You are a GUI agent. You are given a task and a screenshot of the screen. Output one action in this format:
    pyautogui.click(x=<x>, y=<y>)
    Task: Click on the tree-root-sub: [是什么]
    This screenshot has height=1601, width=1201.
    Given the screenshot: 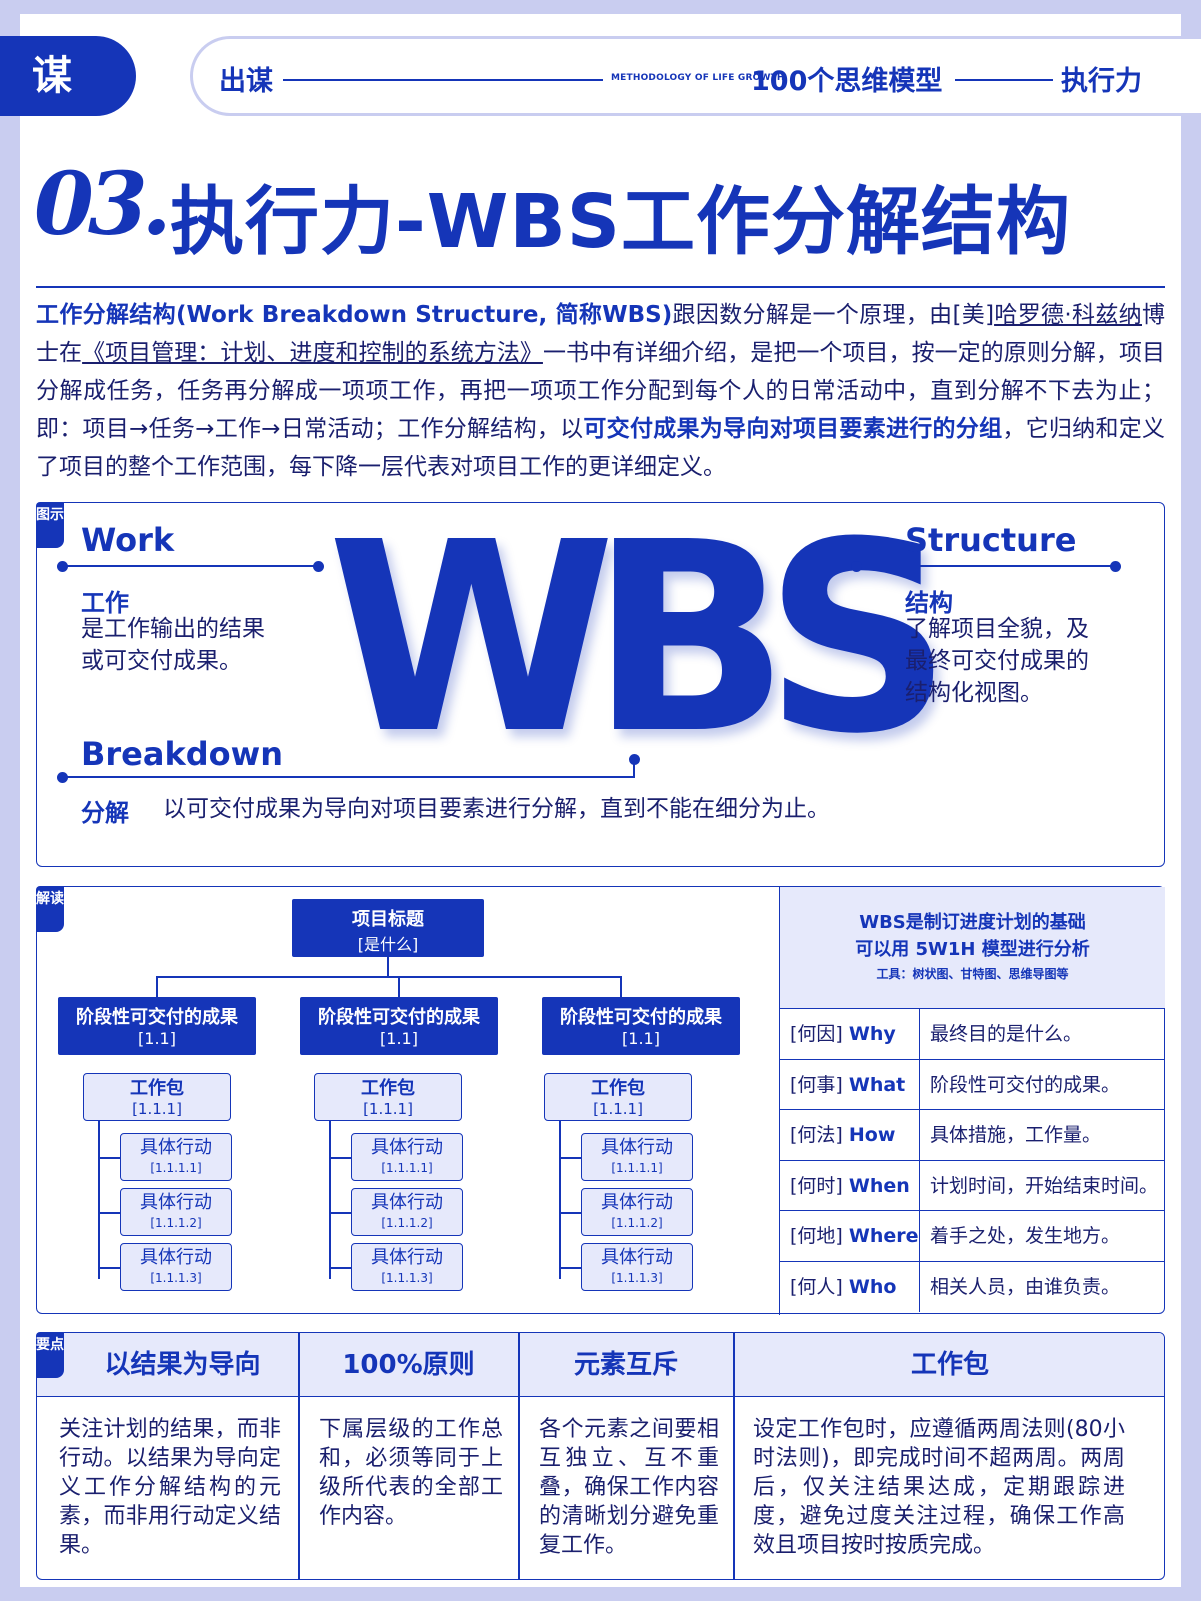 What is the action you would take?
    pyautogui.click(x=388, y=944)
    